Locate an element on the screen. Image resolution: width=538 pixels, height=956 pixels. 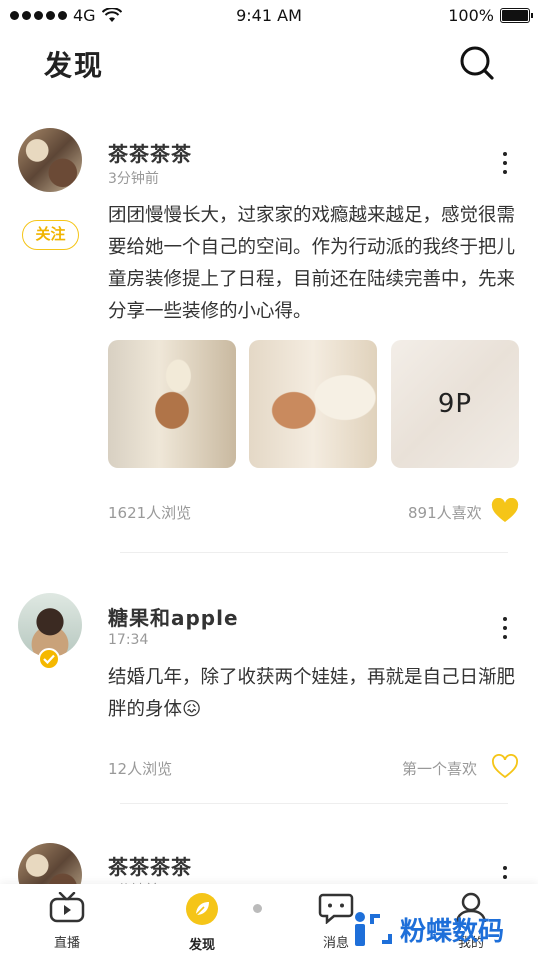
tab-label: 发现 is located at coordinates (201, 945).